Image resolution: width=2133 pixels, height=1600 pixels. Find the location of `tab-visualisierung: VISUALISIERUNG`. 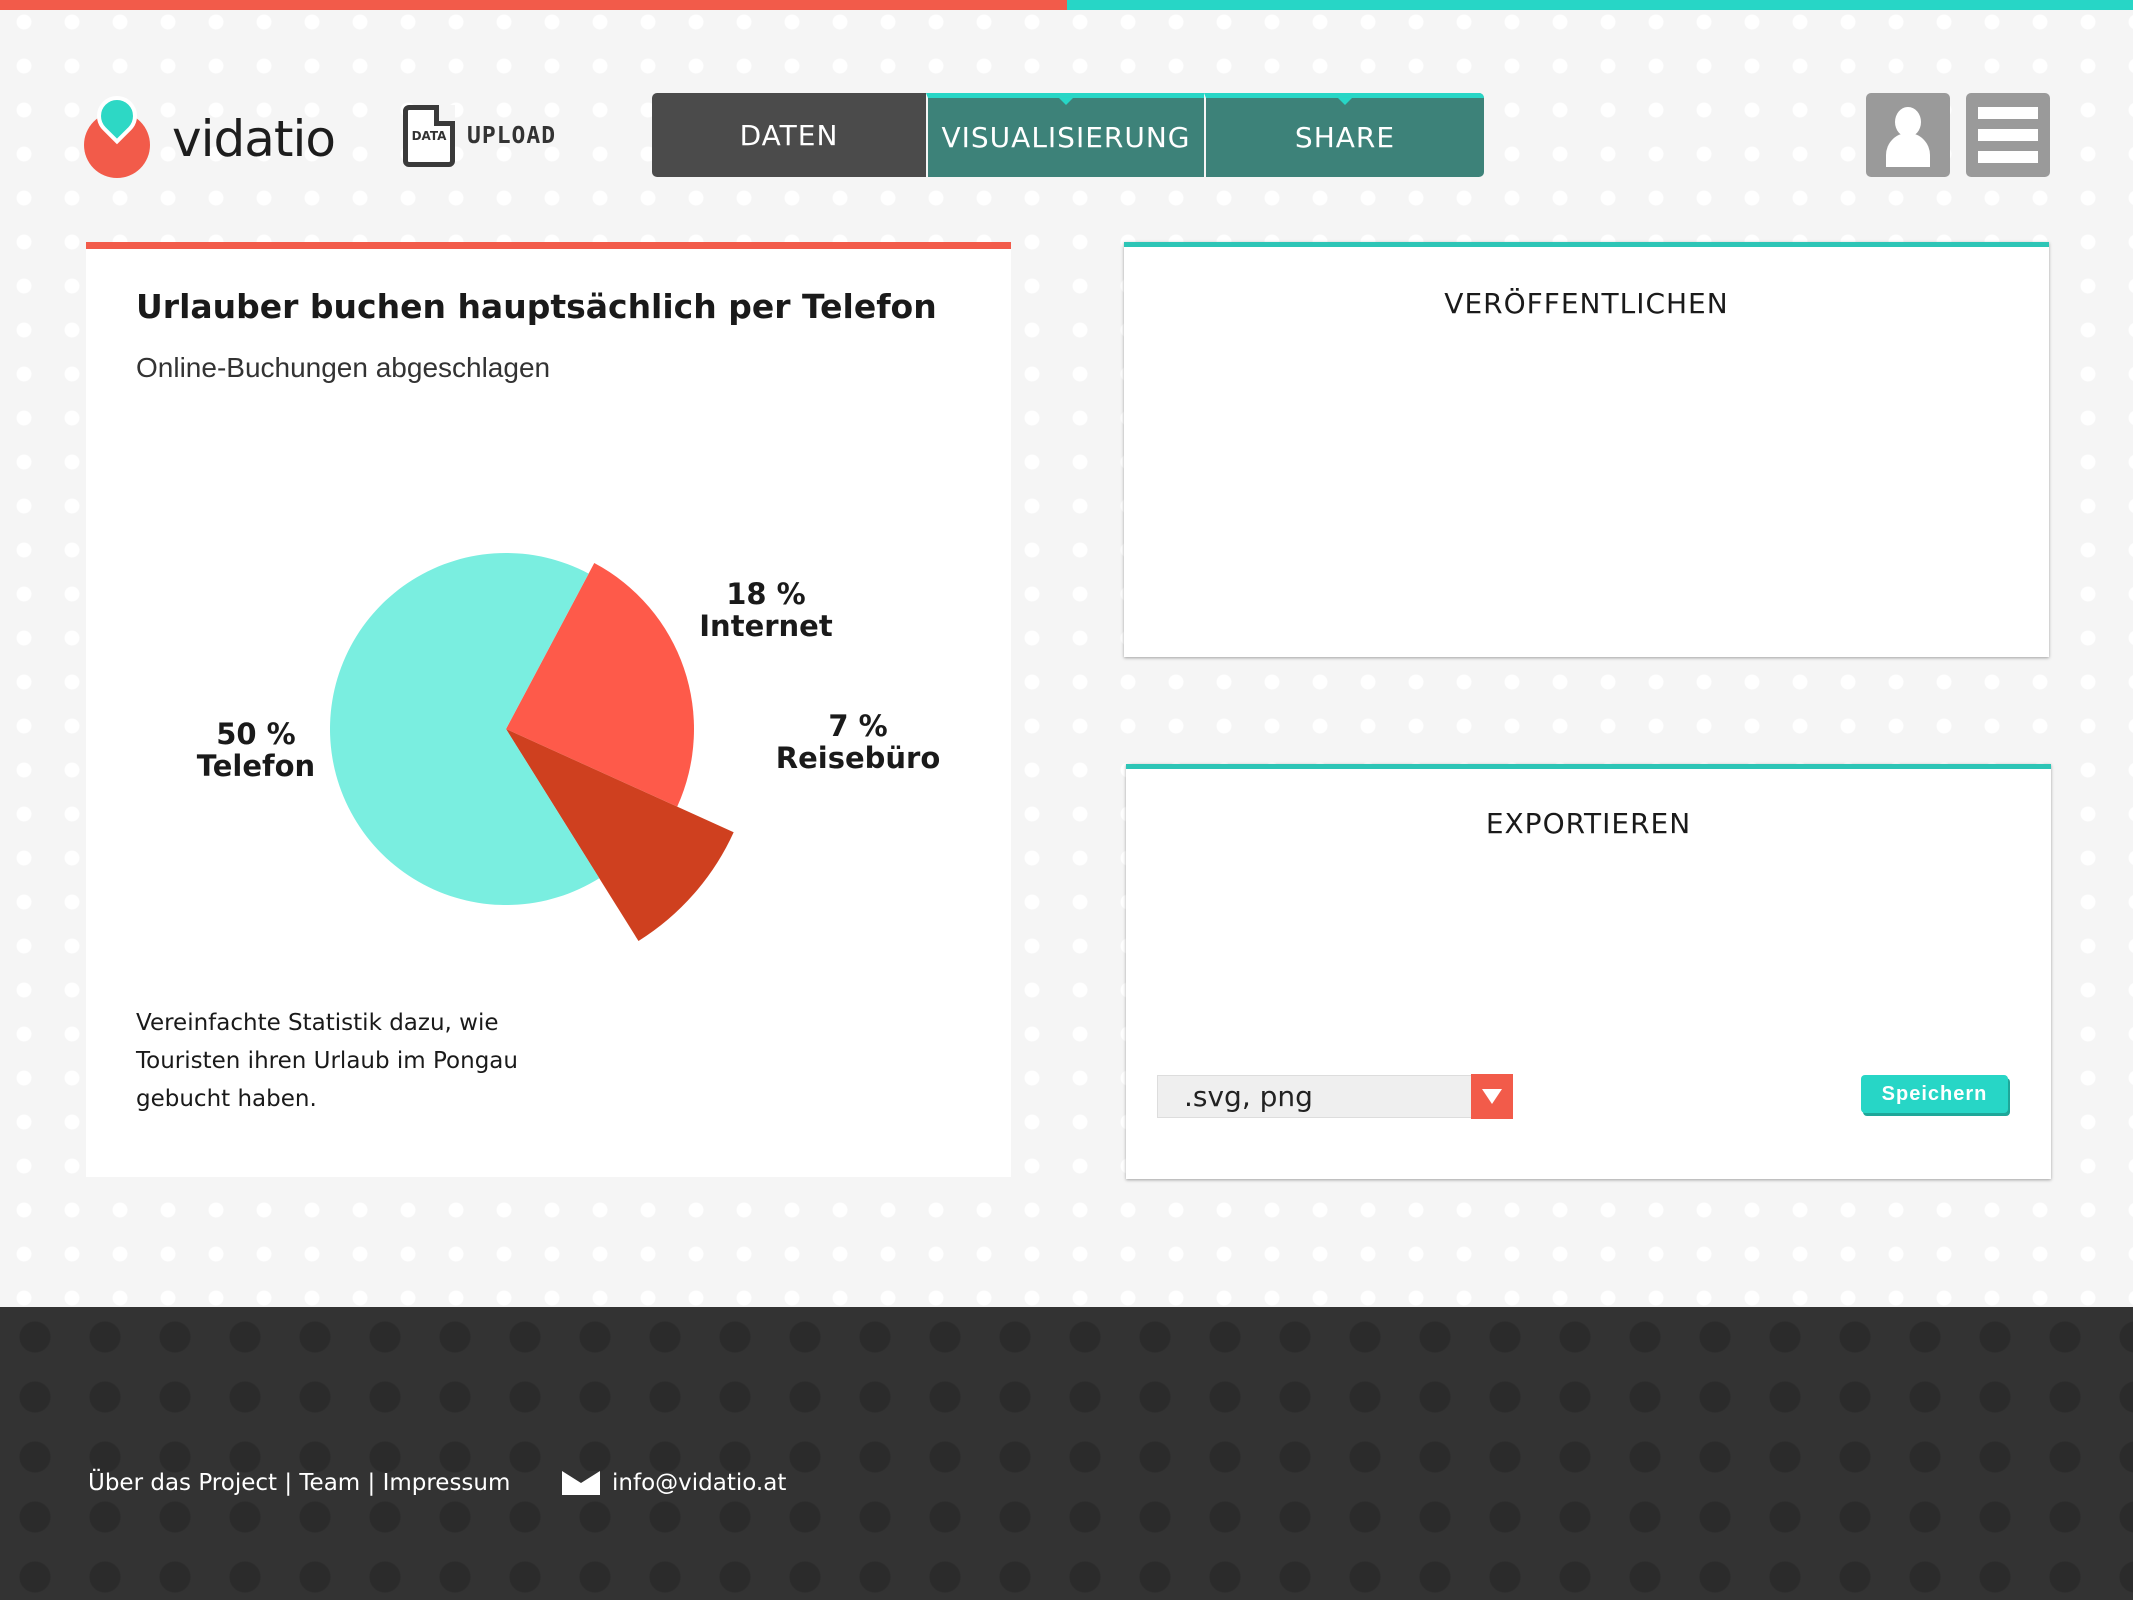

tab-visualisierung: VISUALISIERUNG is located at coordinates (1065, 135).